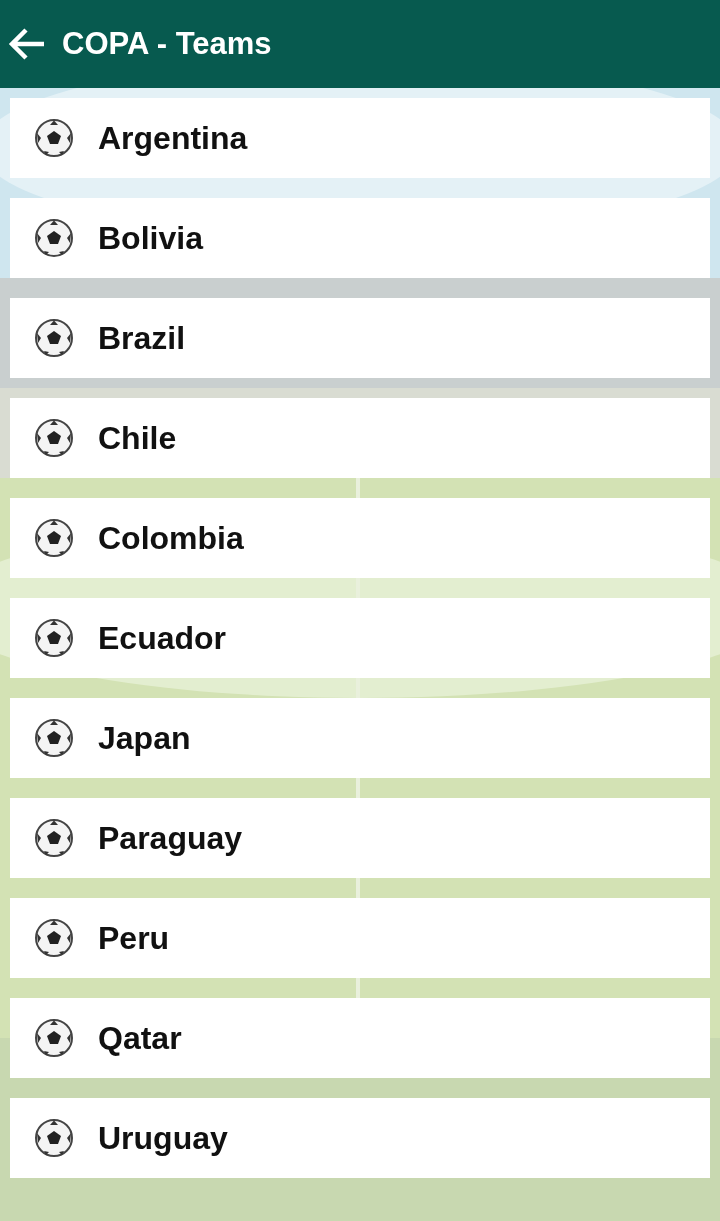  Describe the element at coordinates (360, 938) in the screenshot. I see `team-list-item: Peru` at that location.